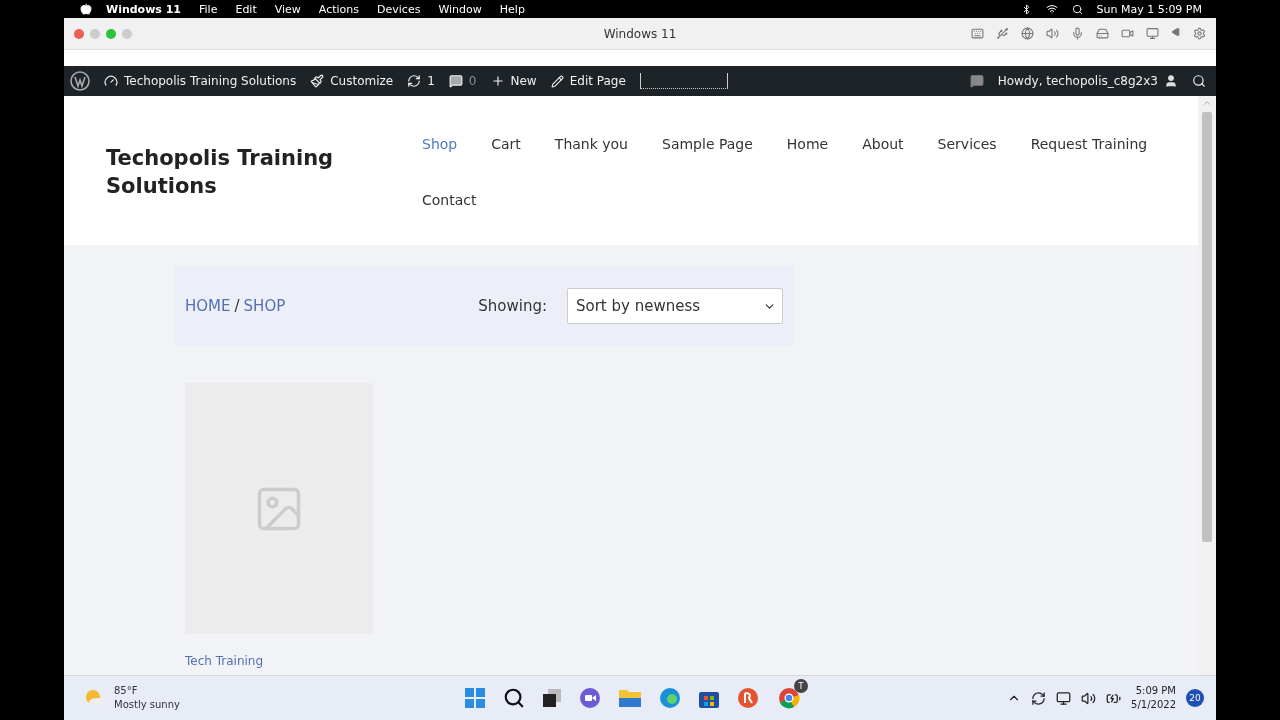 The image size is (1280, 720). Describe the element at coordinates (1153, 698) in the screenshot. I see `taskbar-clock: 5:09 PM 5/1/2022` at that location.